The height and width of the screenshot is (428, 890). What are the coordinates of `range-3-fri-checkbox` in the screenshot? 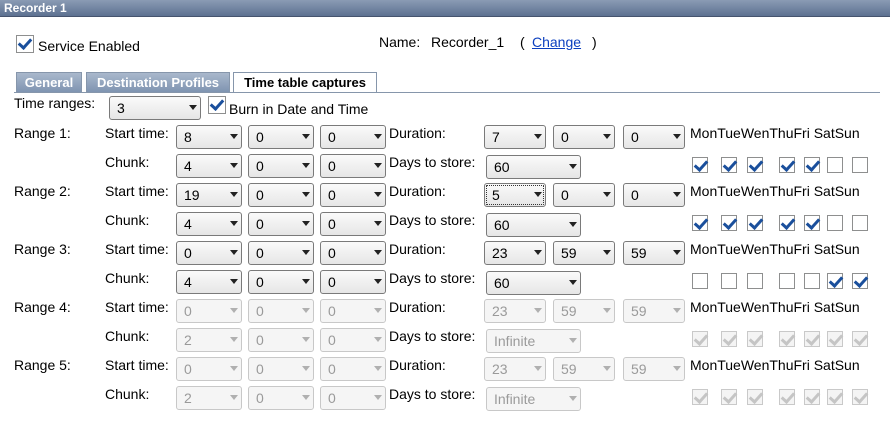 It's located at (812, 281).